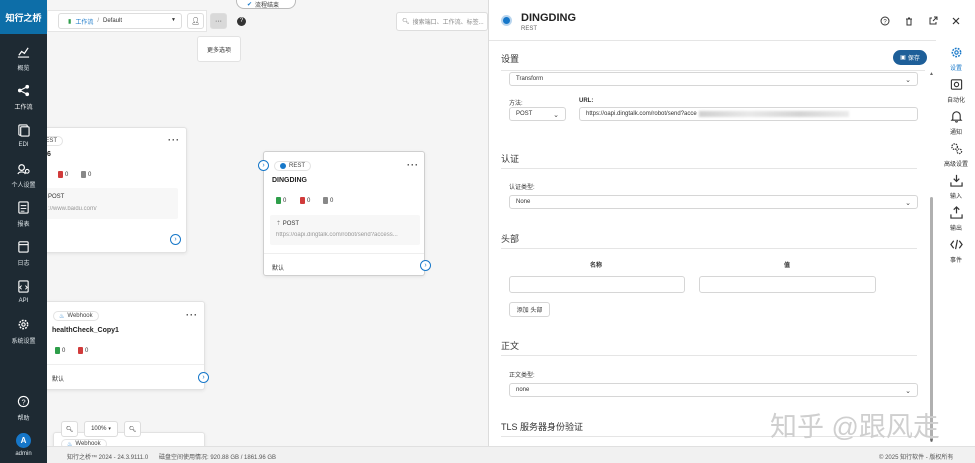 Image resolution: width=975 pixels, height=463 pixels. Describe the element at coordinates (241, 21) in the screenshot. I see `help-button: ?` at that location.